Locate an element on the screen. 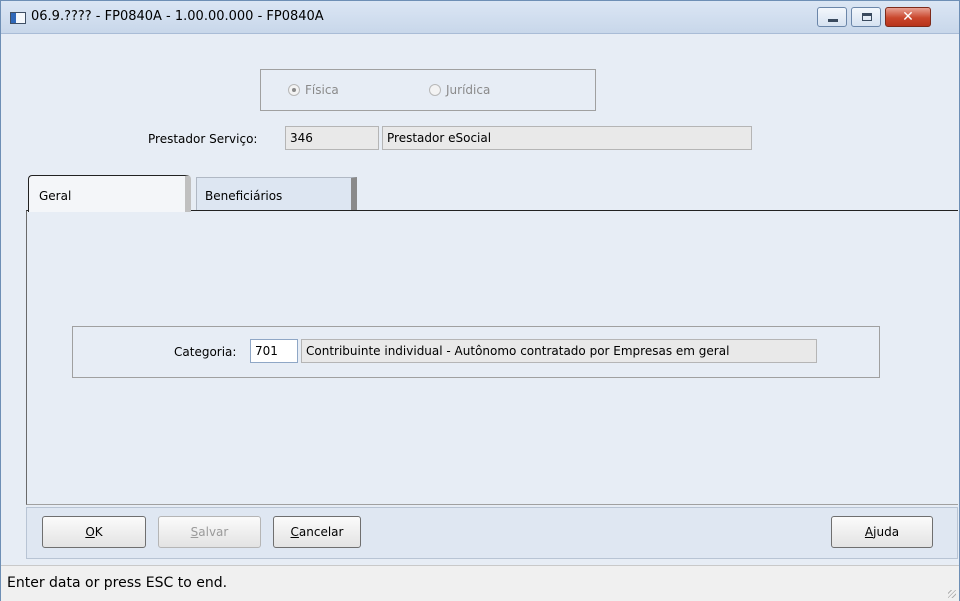  cancelar-label-rest: ancelar is located at coordinates (321, 532).